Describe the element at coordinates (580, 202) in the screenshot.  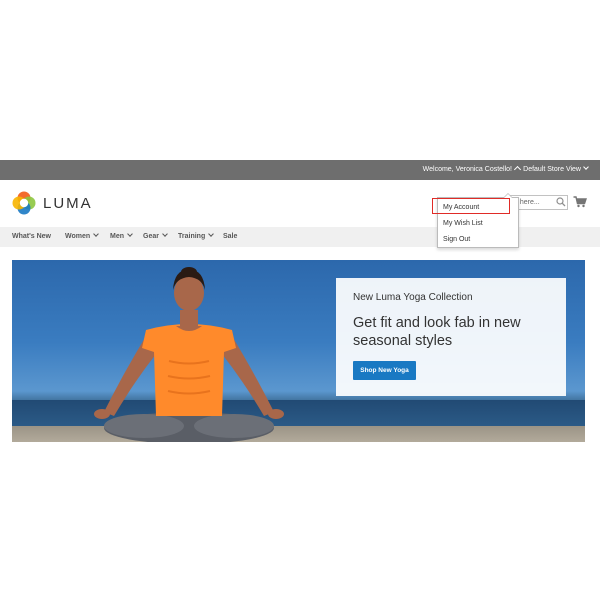
I see `cart-icon` at that location.